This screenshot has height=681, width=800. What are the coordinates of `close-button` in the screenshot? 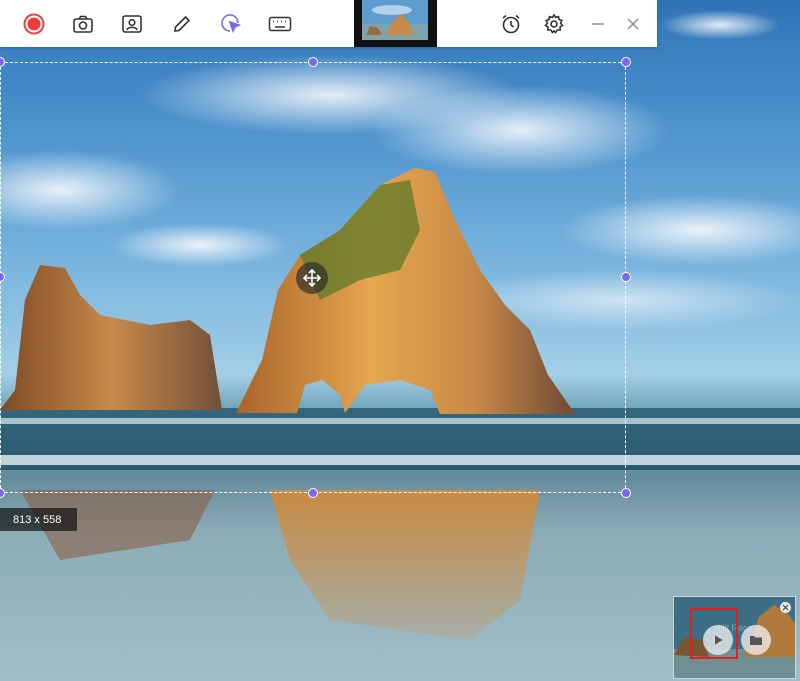 It's located at (633, 24).